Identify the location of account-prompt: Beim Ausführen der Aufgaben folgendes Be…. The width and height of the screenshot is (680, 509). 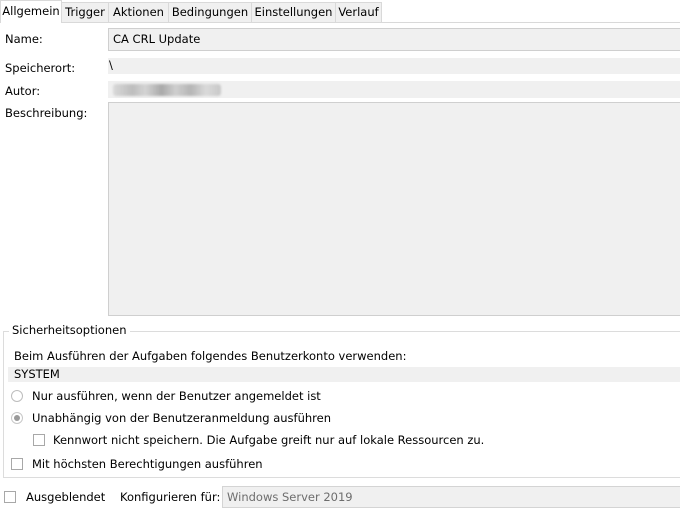
(210, 356).